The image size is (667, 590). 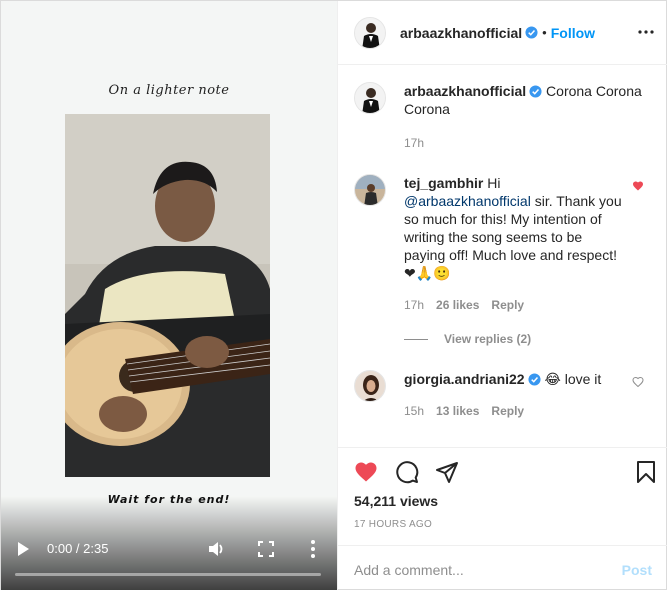 I want to click on view-replies-button: View replies (2), so click(x=528, y=339).